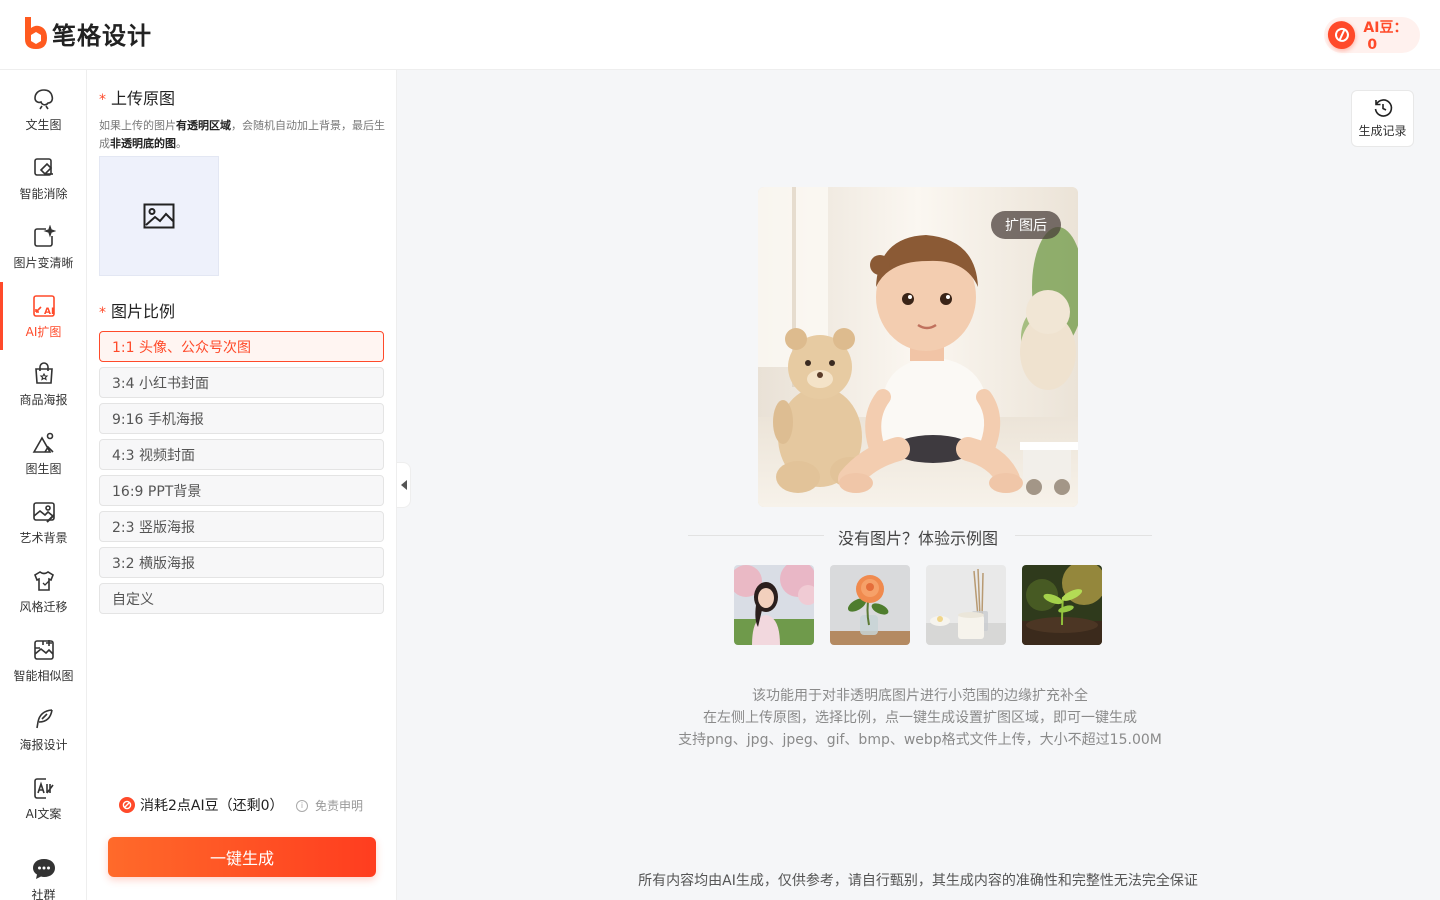 This screenshot has width=1440, height=900. Describe the element at coordinates (44, 306) in the screenshot. I see `ai-expand-icon: AI` at that location.